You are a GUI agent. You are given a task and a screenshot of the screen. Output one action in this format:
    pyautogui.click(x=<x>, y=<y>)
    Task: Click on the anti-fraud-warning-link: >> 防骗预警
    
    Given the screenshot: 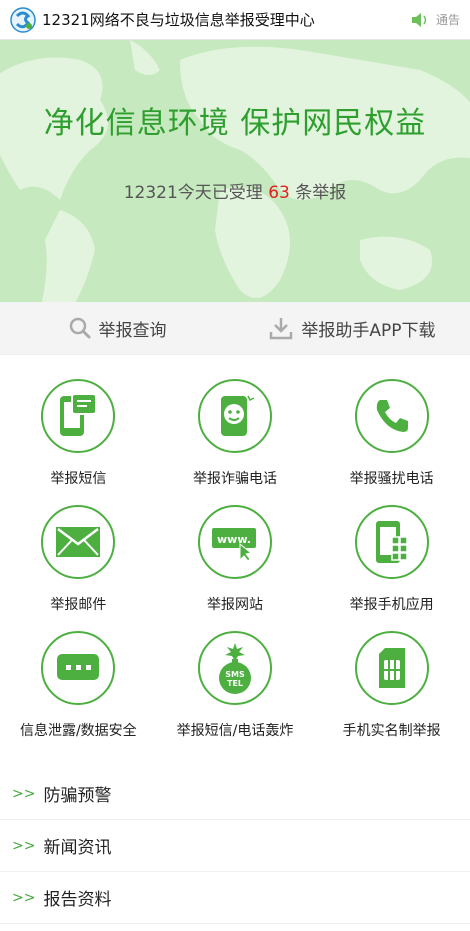 What is the action you would take?
    pyautogui.click(x=235, y=794)
    